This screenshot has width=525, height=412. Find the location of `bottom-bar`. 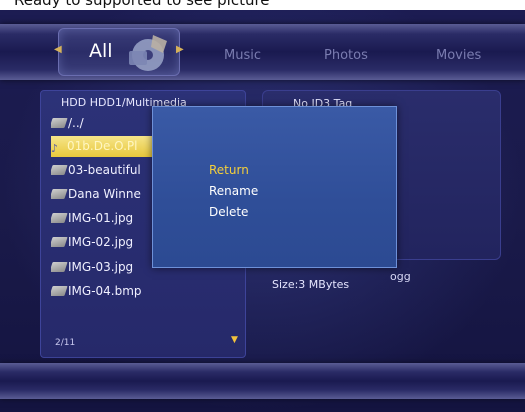

bottom-bar is located at coordinates (262, 381).